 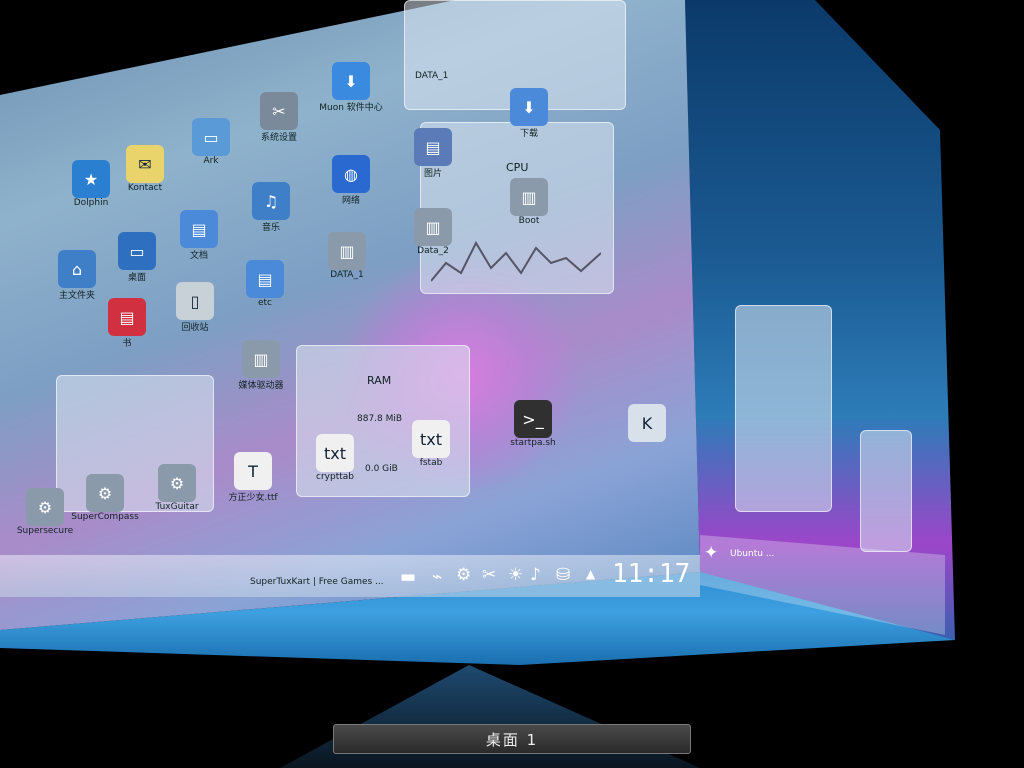 I want to click on desktop-icon-folder-etc: ▤ etc, so click(x=265, y=284).